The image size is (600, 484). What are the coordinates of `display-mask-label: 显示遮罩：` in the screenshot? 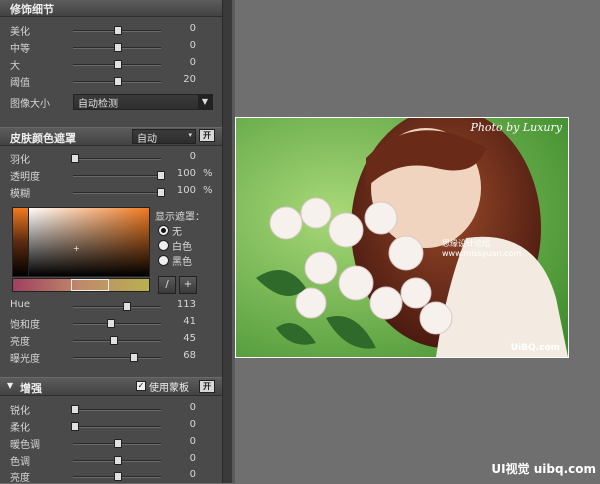 It's located at (180, 217).